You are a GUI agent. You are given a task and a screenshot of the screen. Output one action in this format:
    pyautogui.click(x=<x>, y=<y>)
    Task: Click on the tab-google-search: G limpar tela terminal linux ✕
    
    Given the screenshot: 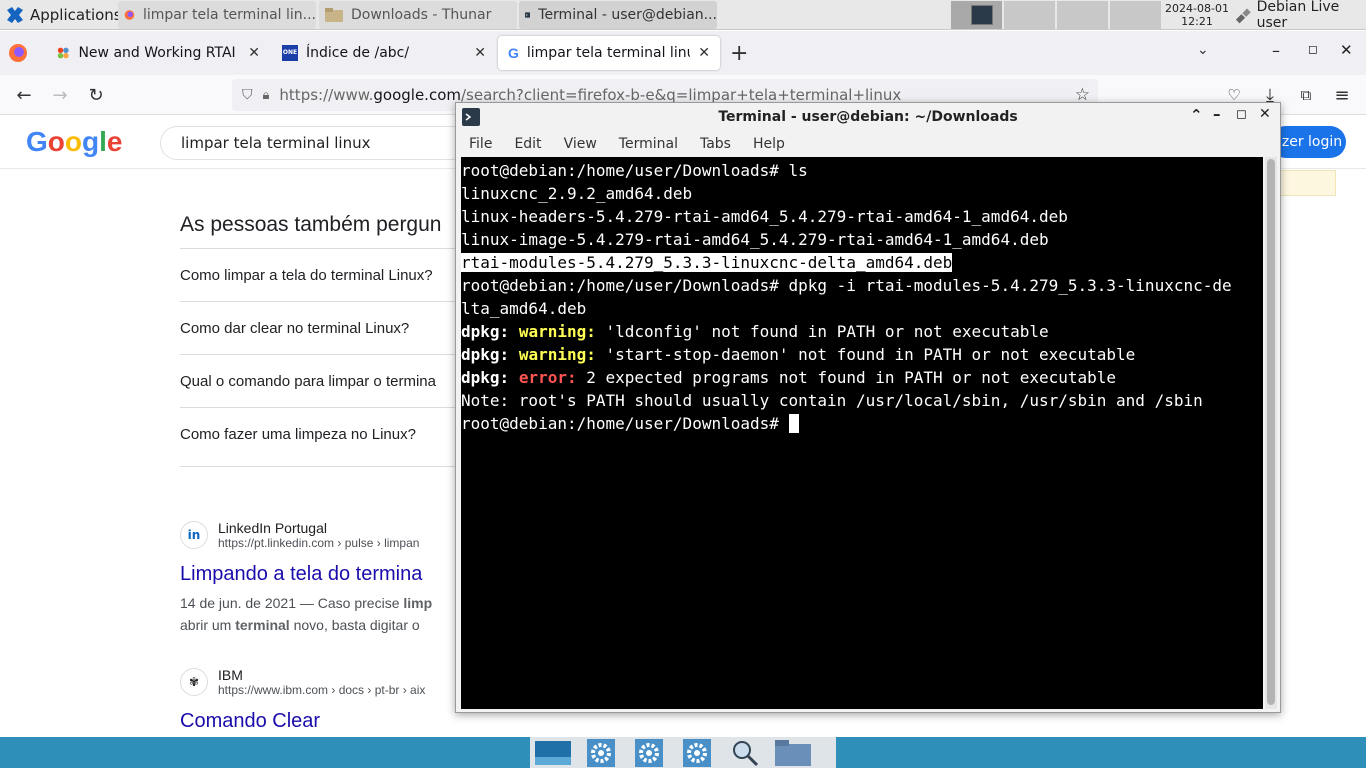 What is the action you would take?
    pyautogui.click(x=609, y=53)
    